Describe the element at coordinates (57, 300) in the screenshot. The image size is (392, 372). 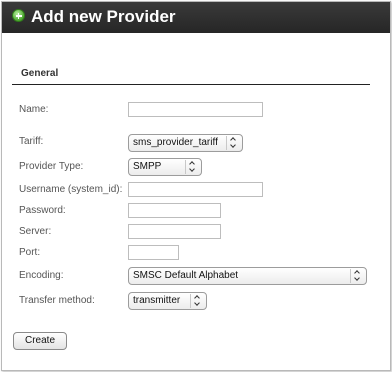
I see `transfer-method-label: Transfer method:` at that location.